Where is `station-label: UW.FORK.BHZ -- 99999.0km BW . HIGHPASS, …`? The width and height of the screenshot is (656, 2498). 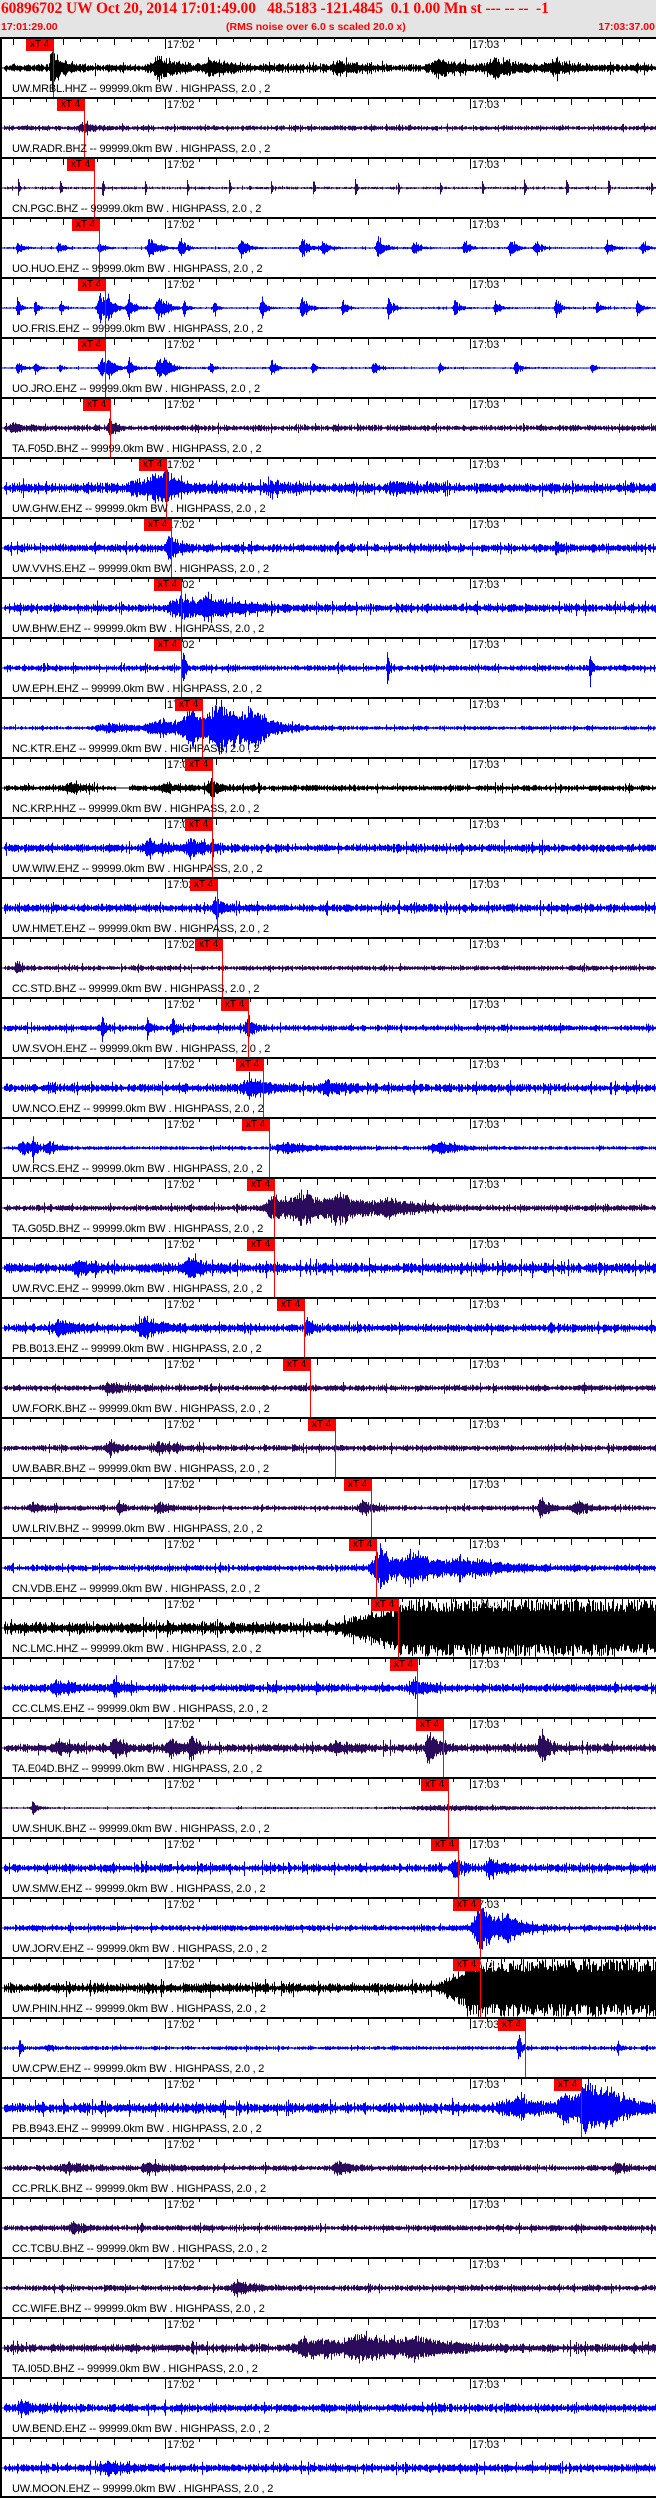
station-label: UW.FORK.BHZ -- 99999.0km BW . HIGHPASS, … is located at coordinates (141, 1409).